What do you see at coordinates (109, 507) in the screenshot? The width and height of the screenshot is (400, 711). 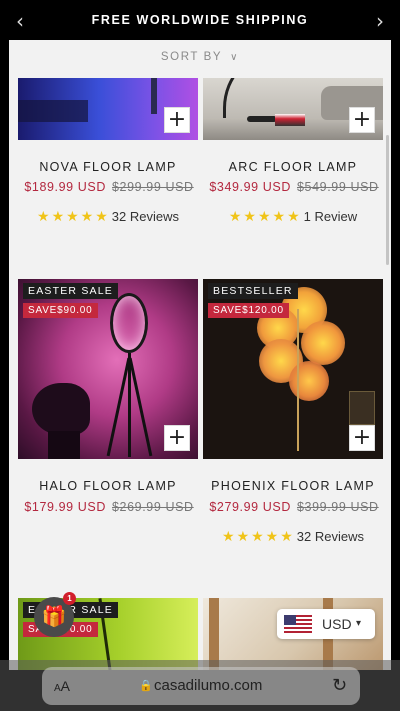 I see `product-prices: $179.99 USD $269.99 USD` at bounding box center [109, 507].